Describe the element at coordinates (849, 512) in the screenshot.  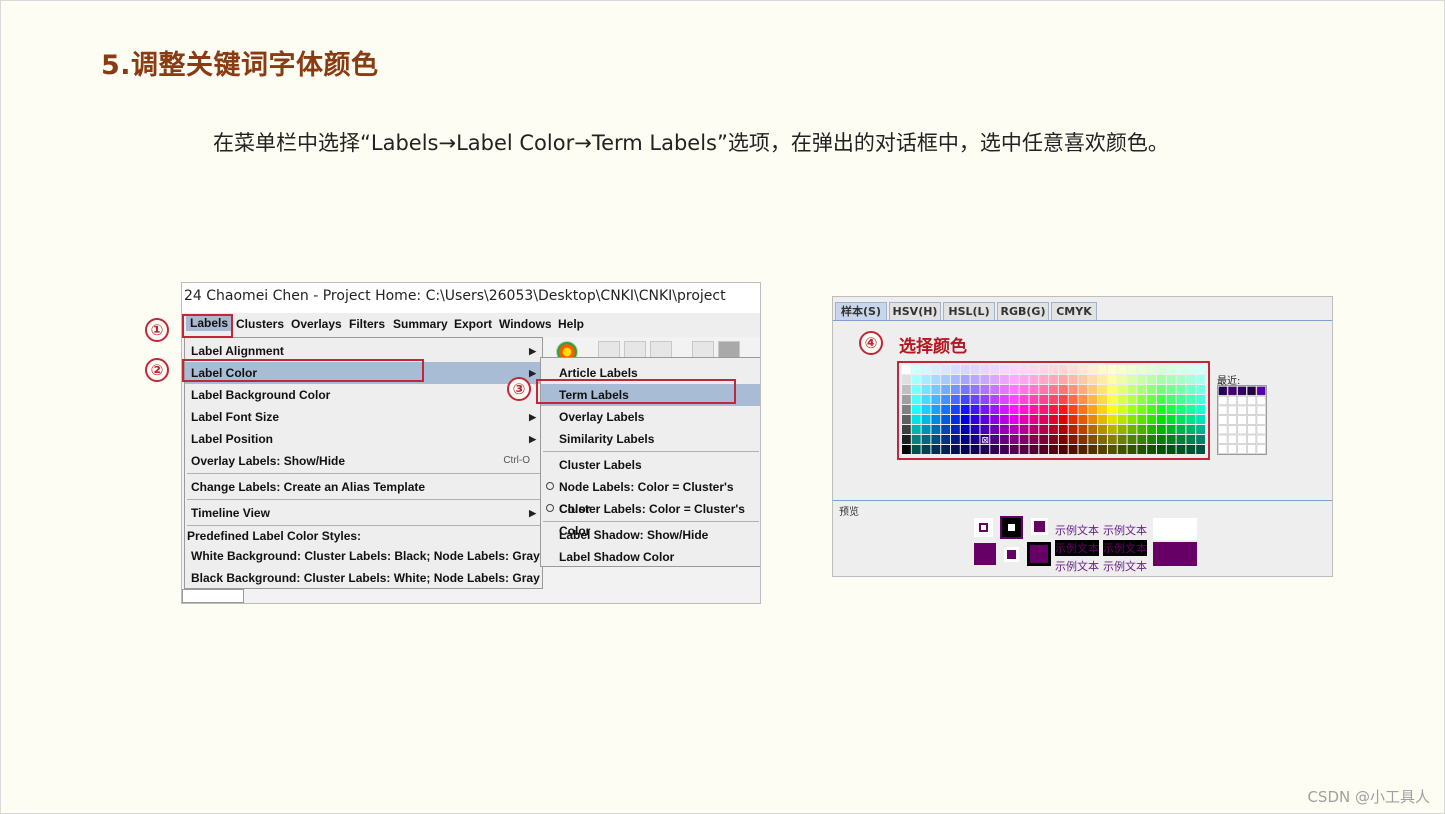
I see `preview-label: 预览` at that location.